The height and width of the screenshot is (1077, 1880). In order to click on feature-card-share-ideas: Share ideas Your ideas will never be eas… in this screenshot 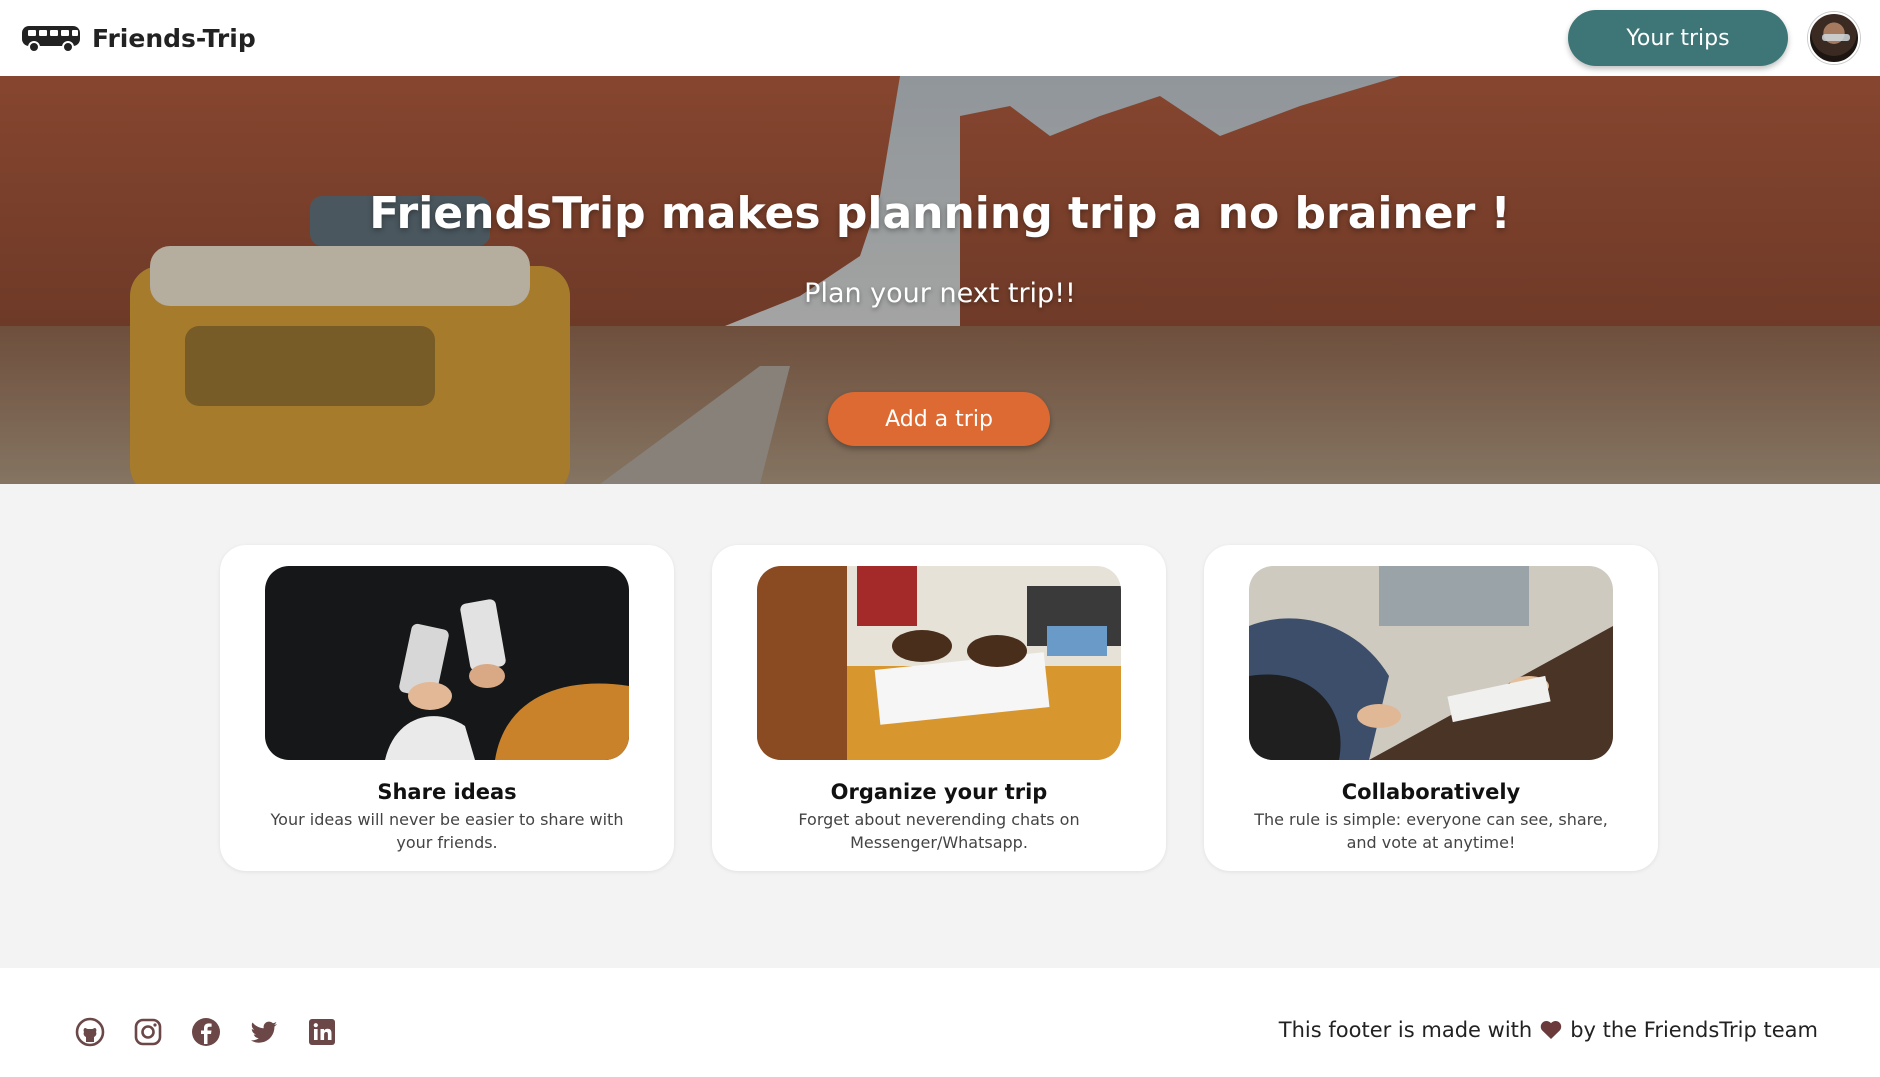, I will do `click(447, 708)`.